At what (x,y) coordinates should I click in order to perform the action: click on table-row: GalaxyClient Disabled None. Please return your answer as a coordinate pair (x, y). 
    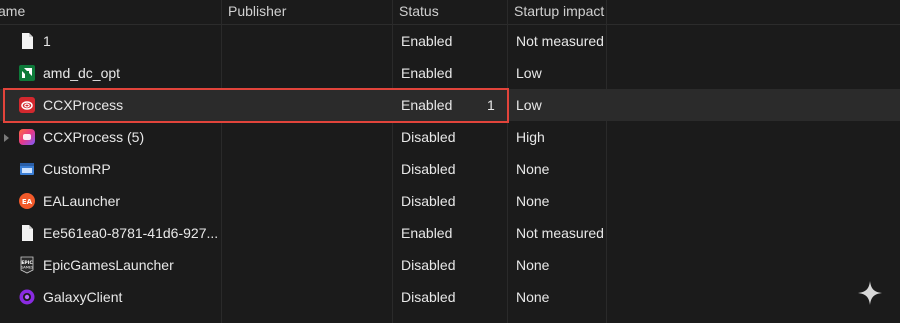
    Looking at the image, I should click on (450, 297).